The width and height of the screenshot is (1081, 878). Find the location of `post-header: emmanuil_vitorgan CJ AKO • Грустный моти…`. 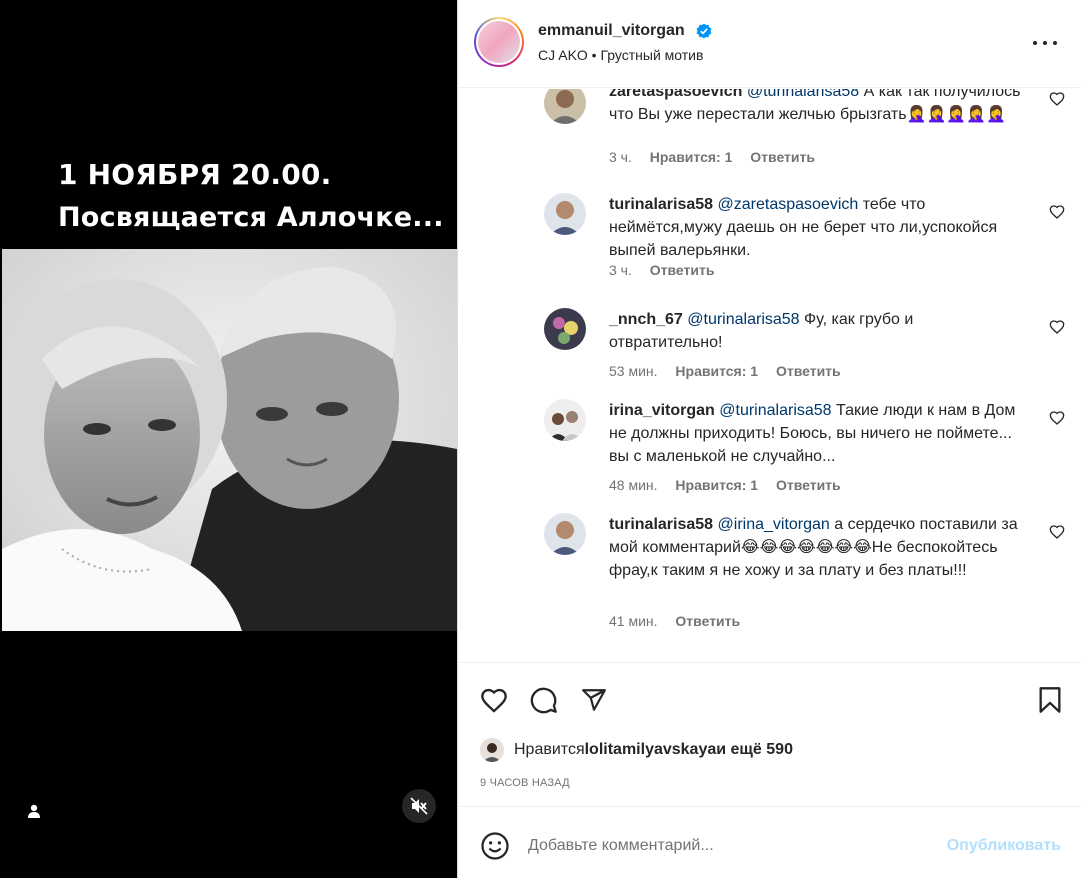

post-header: emmanuil_vitorgan CJ AKO • Грустный моти… is located at coordinates (769, 44).